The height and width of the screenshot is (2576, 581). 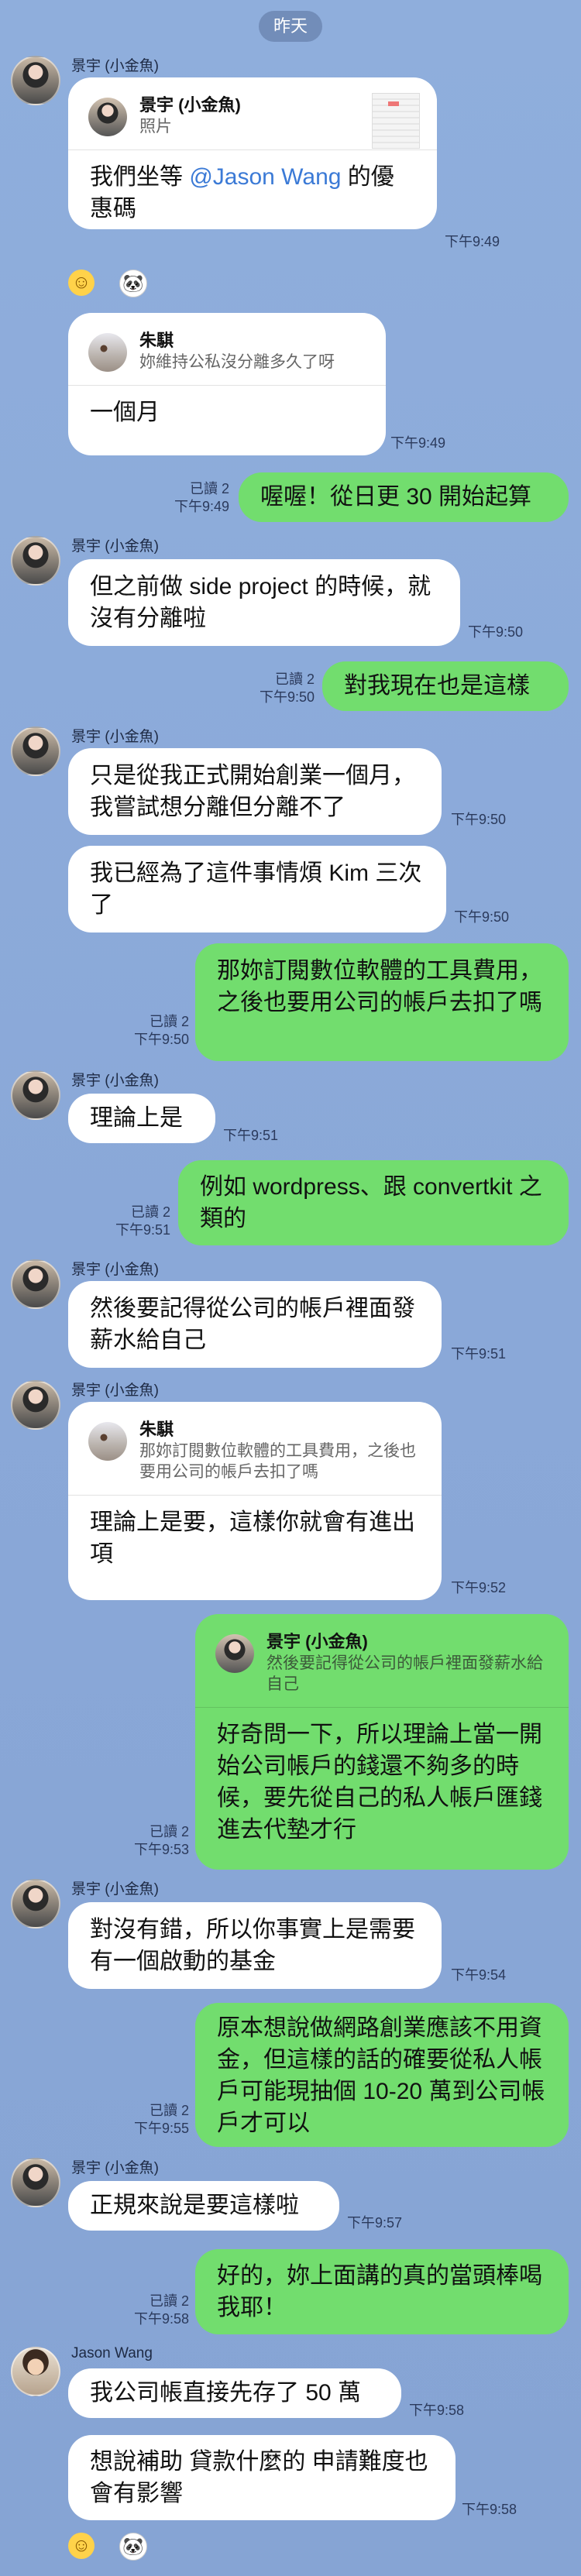 I want to click on message-bubble: 喔喔！從日更 30 開始起算, so click(x=404, y=497).